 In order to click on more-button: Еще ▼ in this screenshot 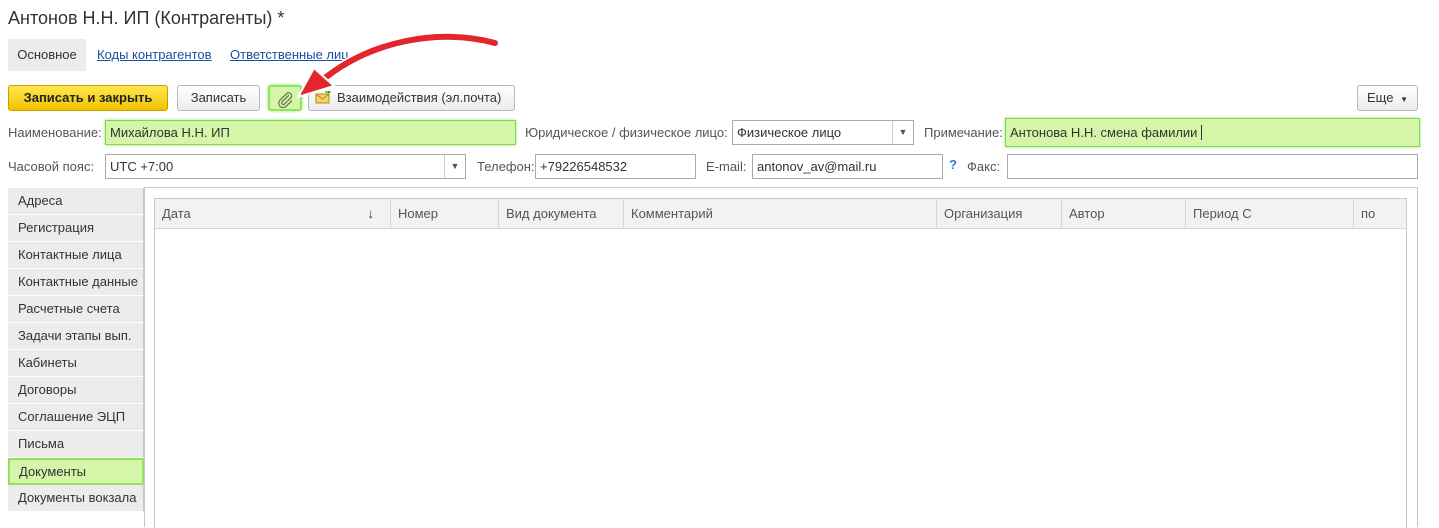, I will do `click(1387, 98)`.